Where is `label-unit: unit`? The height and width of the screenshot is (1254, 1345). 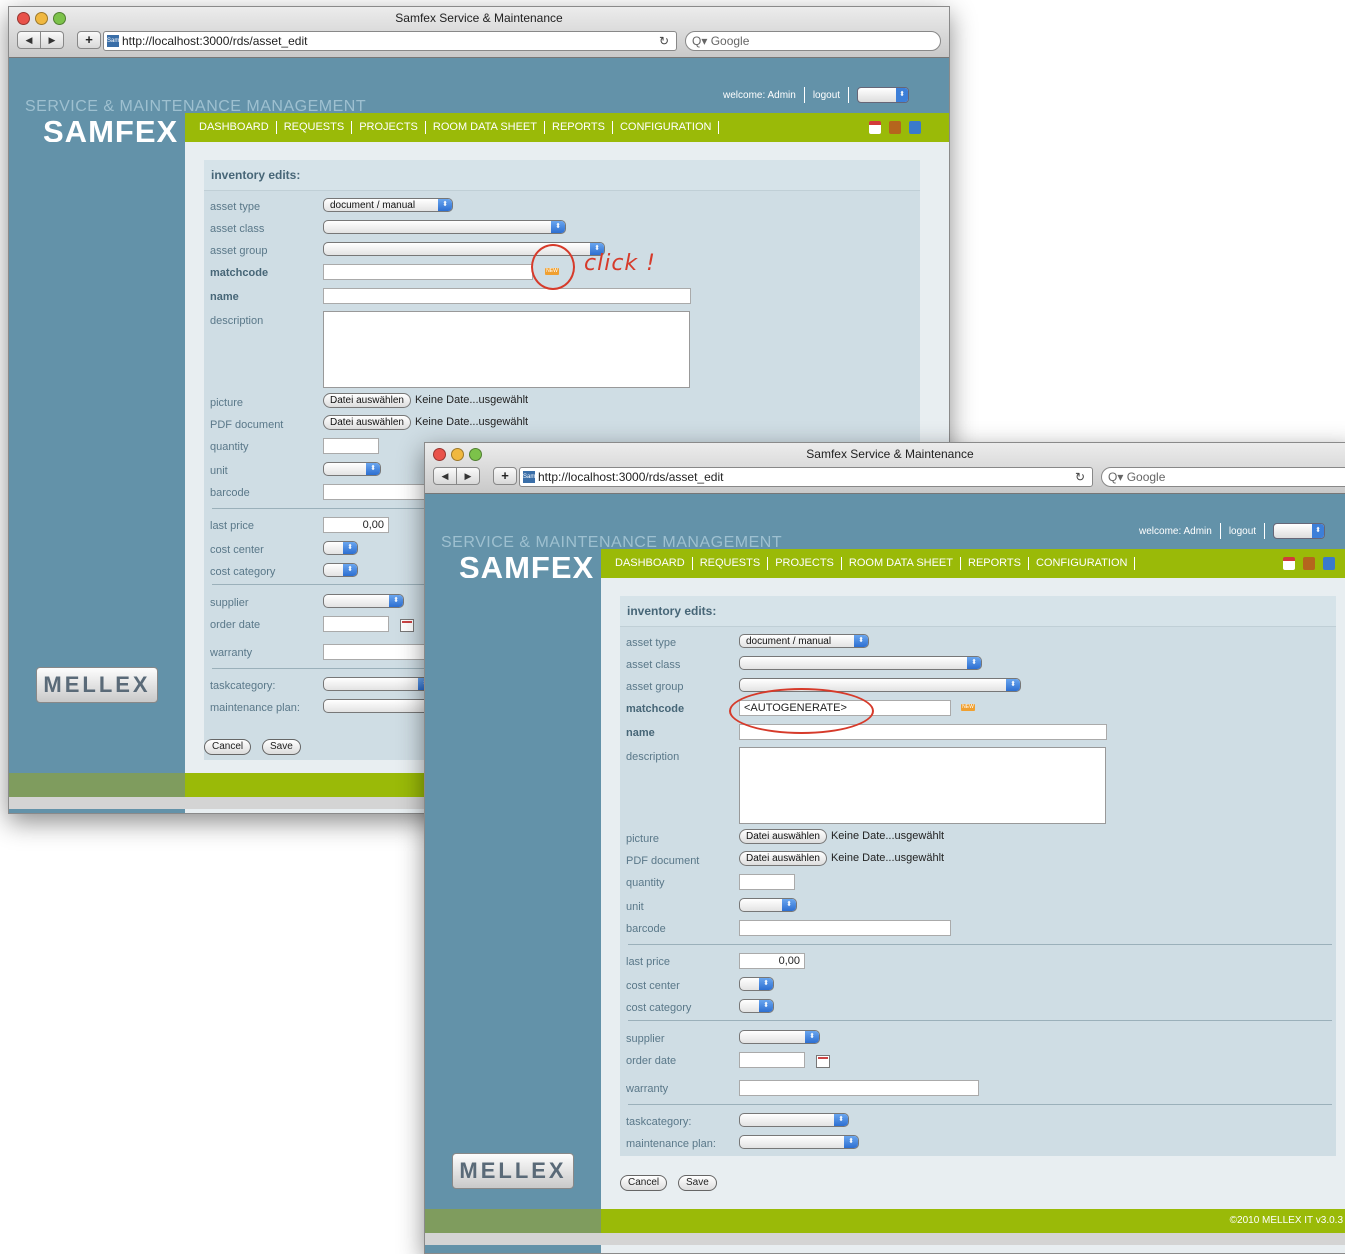 label-unit: unit is located at coordinates (219, 471).